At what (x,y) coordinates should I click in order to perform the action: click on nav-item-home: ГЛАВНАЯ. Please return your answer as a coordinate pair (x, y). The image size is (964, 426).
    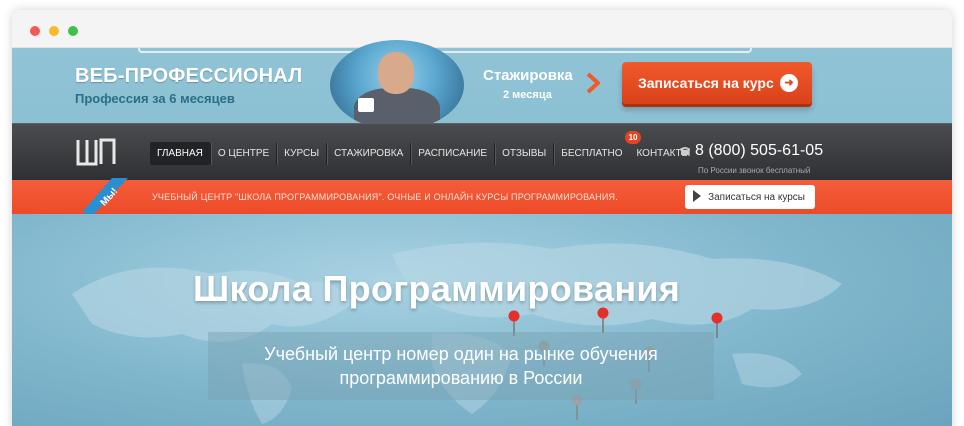
    Looking at the image, I should click on (180, 153).